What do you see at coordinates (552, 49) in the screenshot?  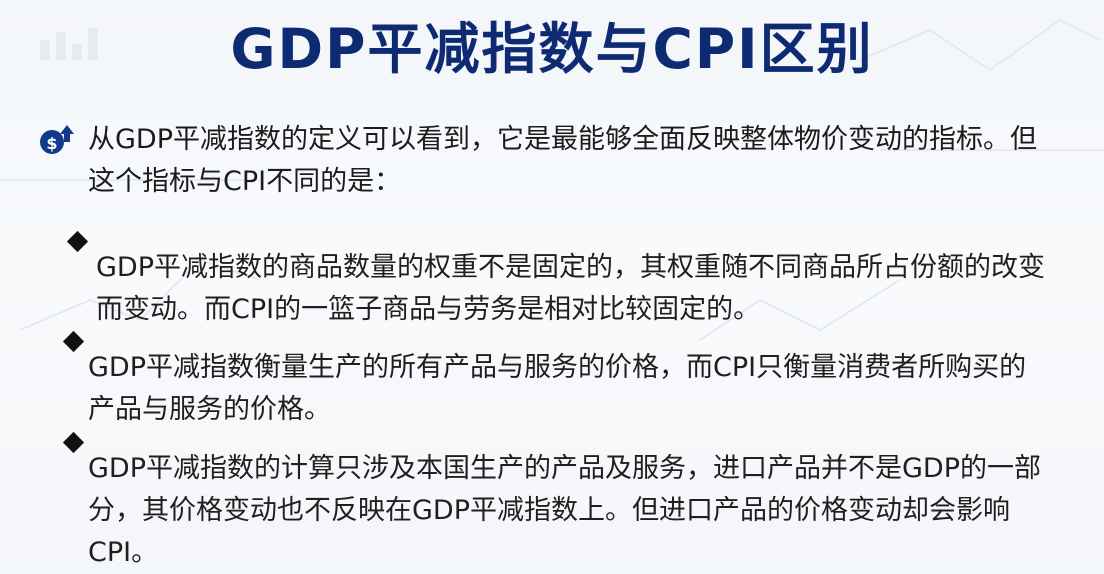 I see `page-title: GDP平减指数与CPI区别` at bounding box center [552, 49].